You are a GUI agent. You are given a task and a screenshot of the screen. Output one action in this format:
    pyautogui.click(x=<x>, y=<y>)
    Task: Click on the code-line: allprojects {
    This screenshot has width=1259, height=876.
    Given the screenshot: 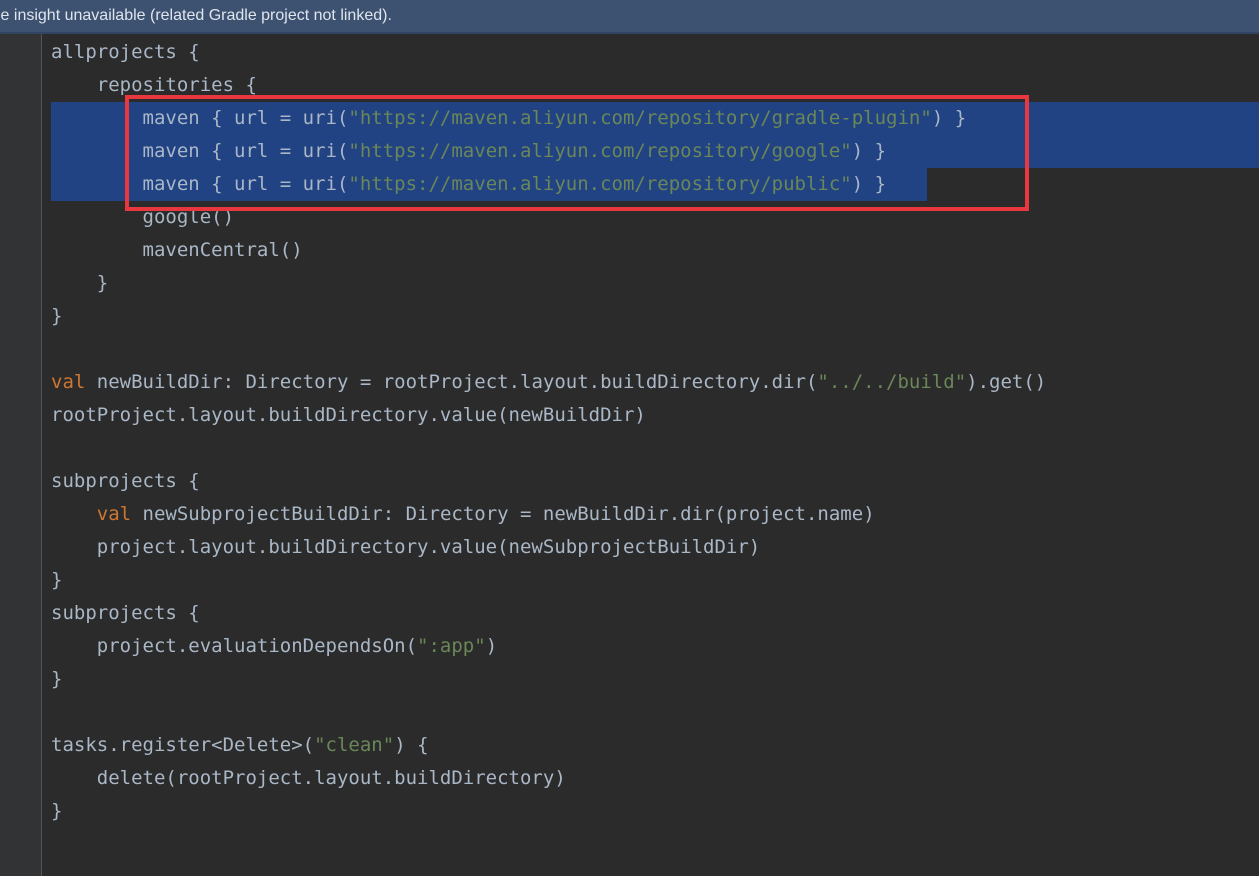 What is the action you would take?
    pyautogui.click(x=125, y=52)
    